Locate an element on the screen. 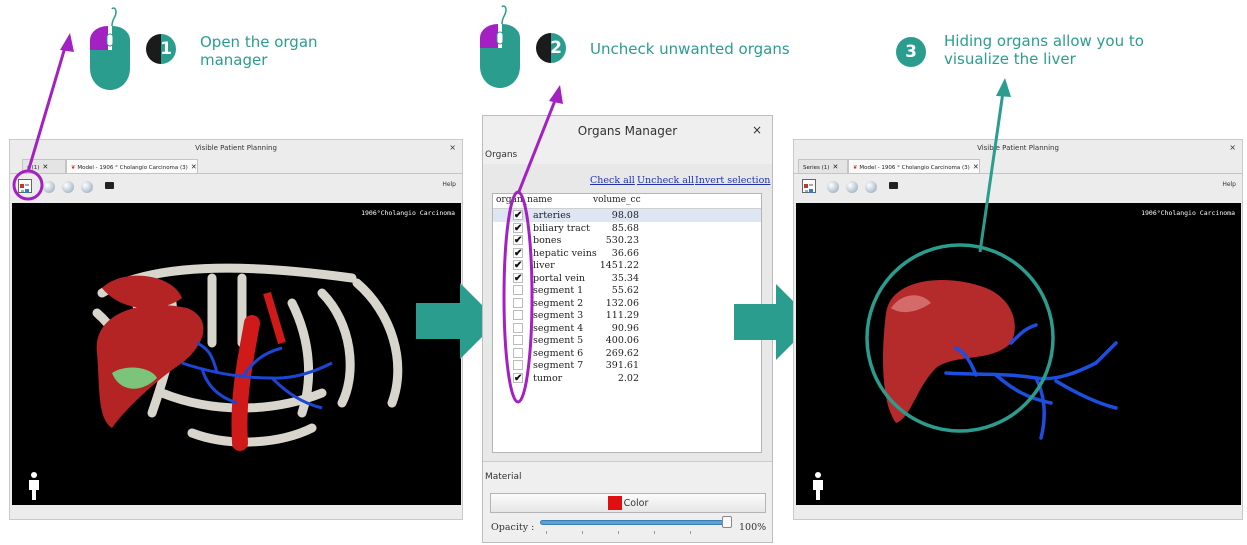  organ-name: segment 4 is located at coordinates (558, 328).